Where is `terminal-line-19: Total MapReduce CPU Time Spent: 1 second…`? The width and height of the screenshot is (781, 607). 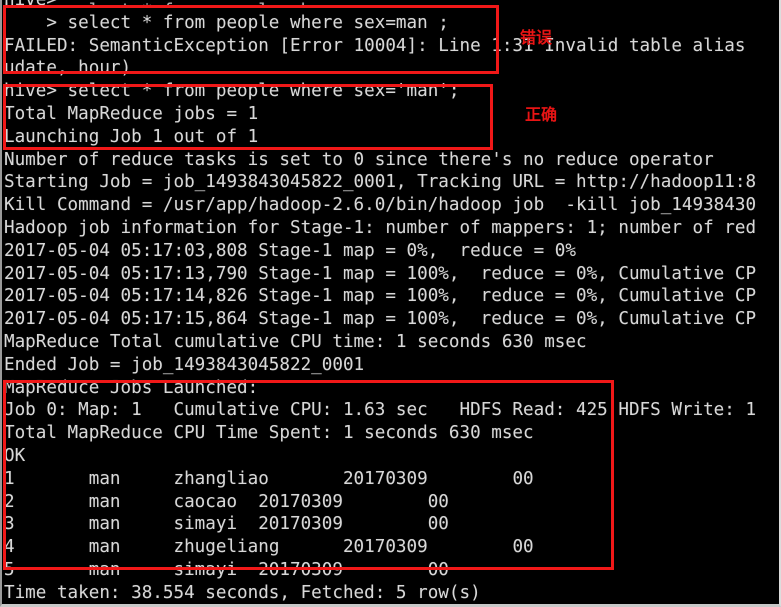
terminal-line-19: Total MapReduce CPU Time Spent: 1 second… is located at coordinates (269, 433).